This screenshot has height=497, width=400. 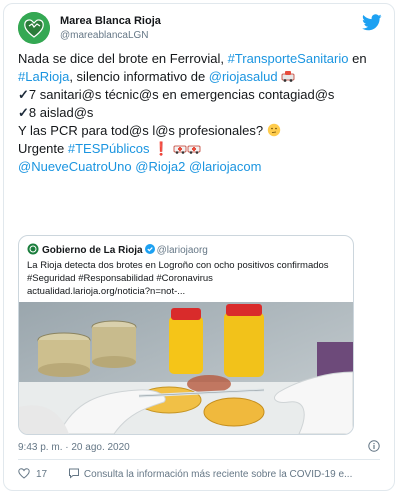 What do you see at coordinates (201, 29) in the screenshot?
I see `tweet-header: Marea Blanca Rioja @mareablancaLGN` at bounding box center [201, 29].